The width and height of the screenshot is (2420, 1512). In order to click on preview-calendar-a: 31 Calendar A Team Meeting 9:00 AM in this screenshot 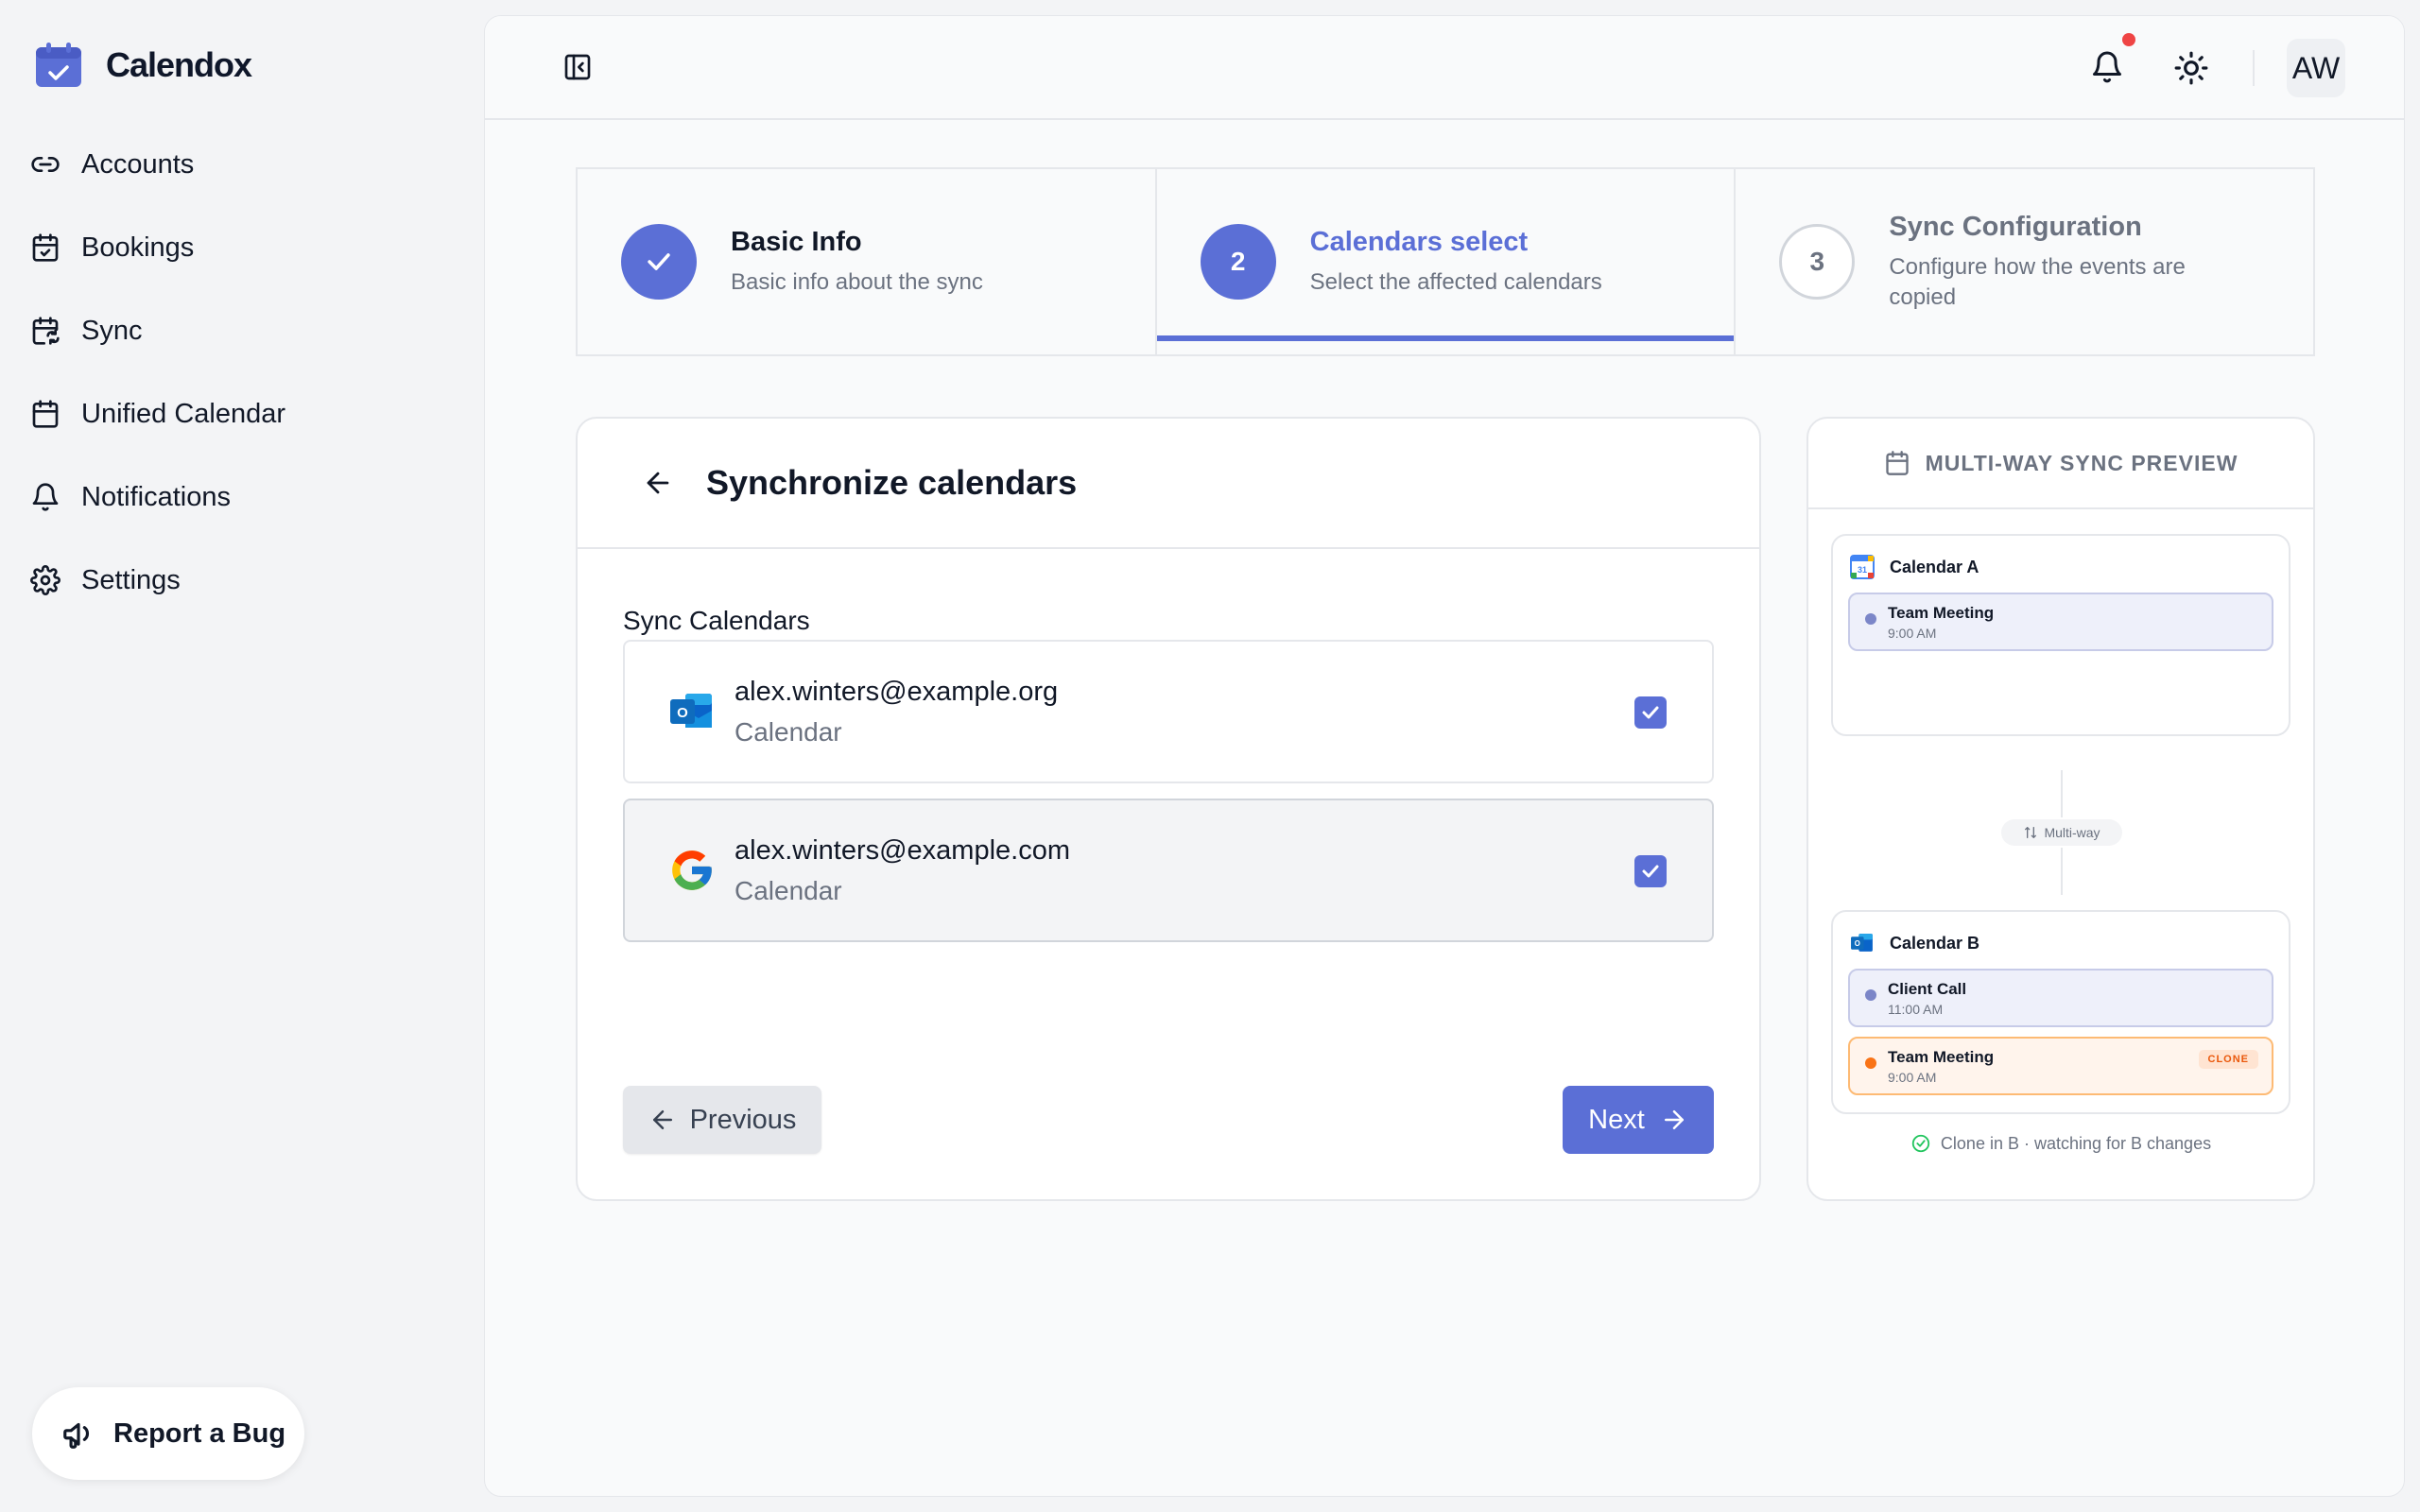, I will do `click(2060, 635)`.